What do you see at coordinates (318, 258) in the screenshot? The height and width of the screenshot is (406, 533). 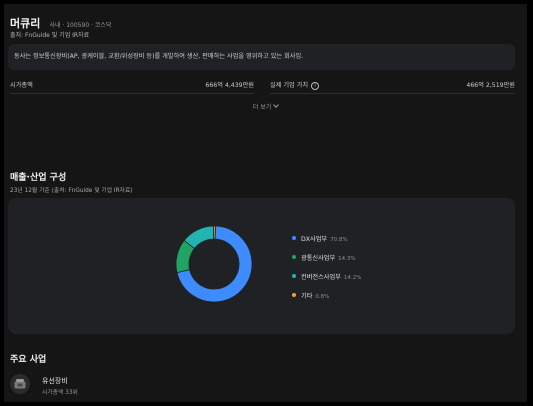 I see `legend-label: 광통신사업부` at bounding box center [318, 258].